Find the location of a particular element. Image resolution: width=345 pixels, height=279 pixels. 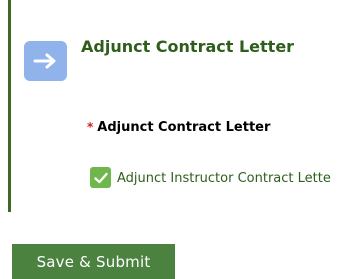

field-label-text: Adjunct Contract Letter is located at coordinates (184, 127).